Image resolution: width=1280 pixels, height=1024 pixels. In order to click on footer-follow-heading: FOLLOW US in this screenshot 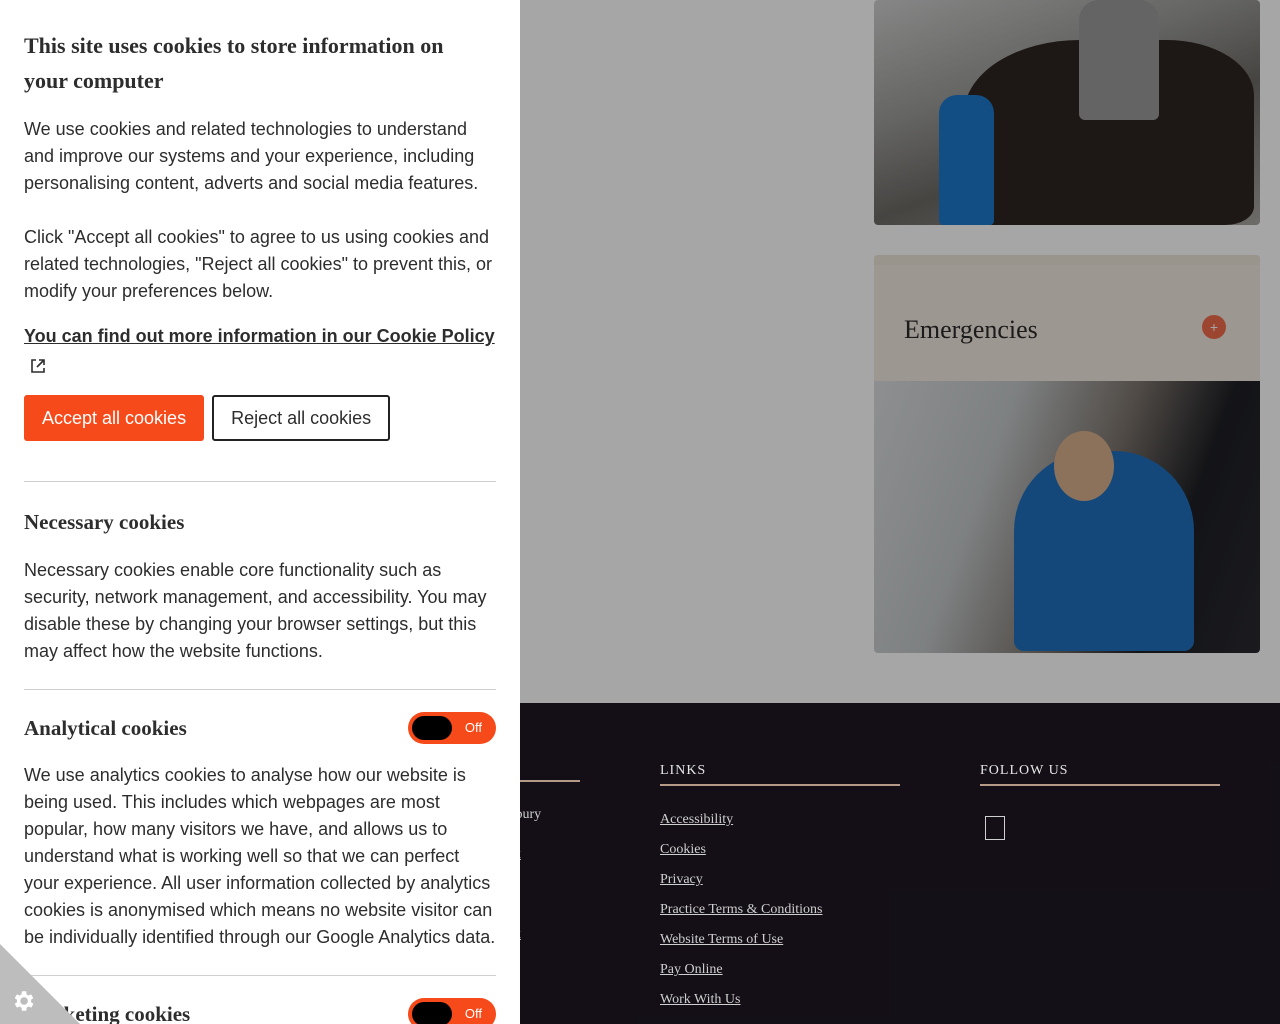, I will do `click(1100, 774)`.